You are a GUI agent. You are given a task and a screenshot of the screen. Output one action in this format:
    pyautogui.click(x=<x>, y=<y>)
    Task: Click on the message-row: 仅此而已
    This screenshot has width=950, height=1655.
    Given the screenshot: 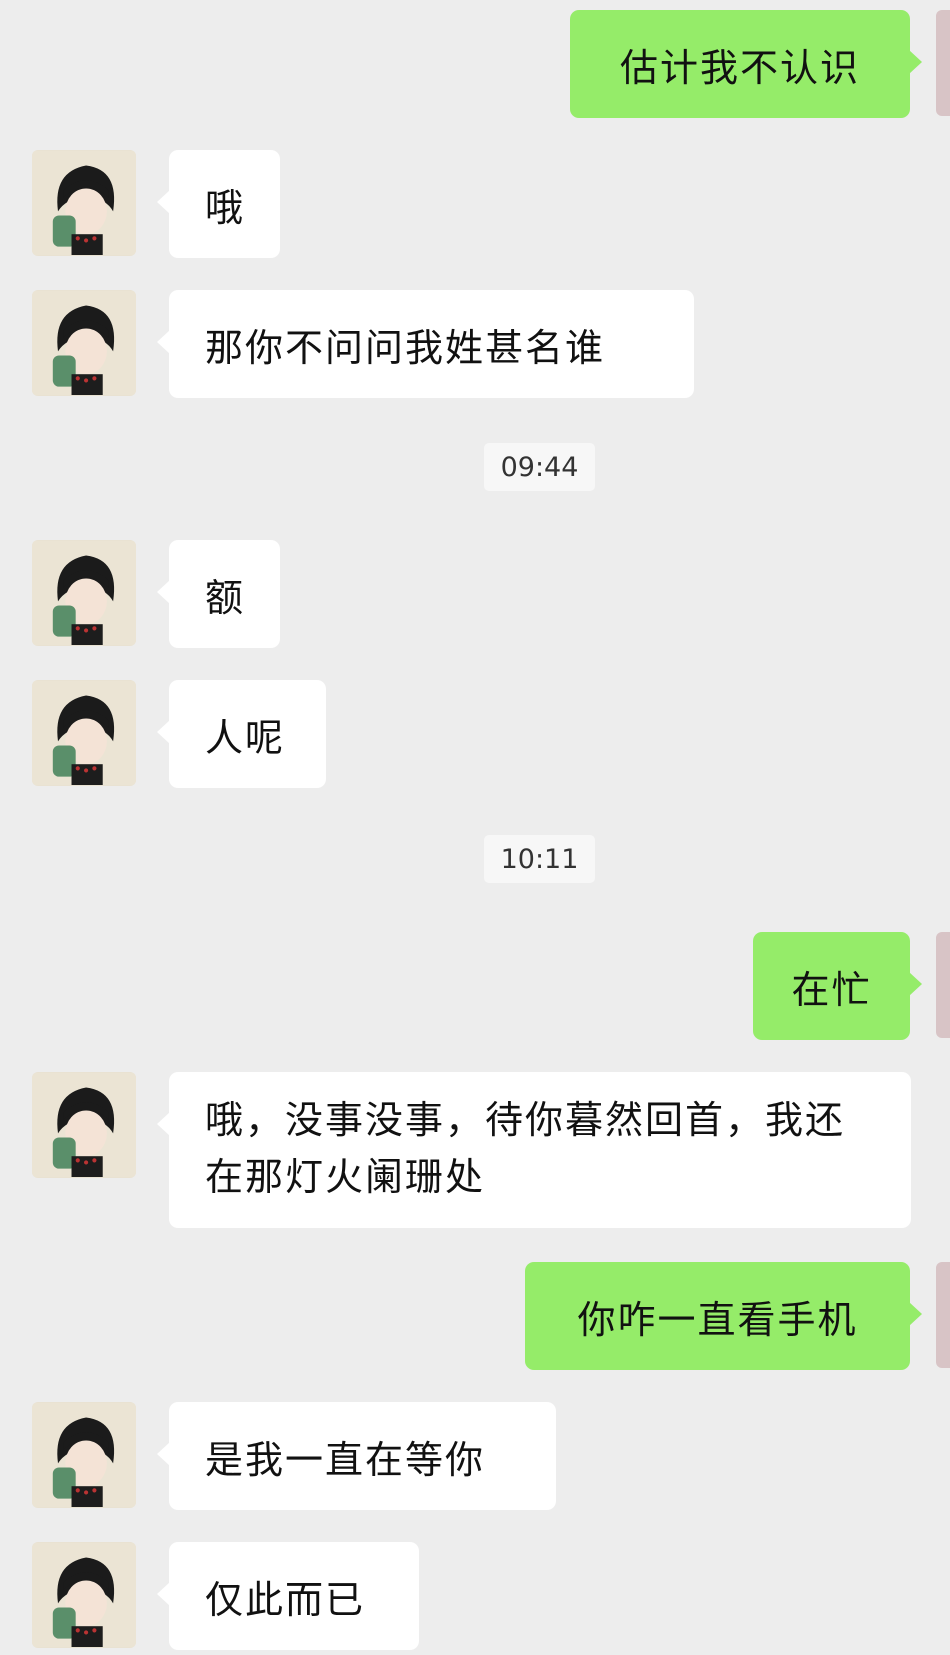 What is the action you would take?
    pyautogui.click(x=475, y=1596)
    